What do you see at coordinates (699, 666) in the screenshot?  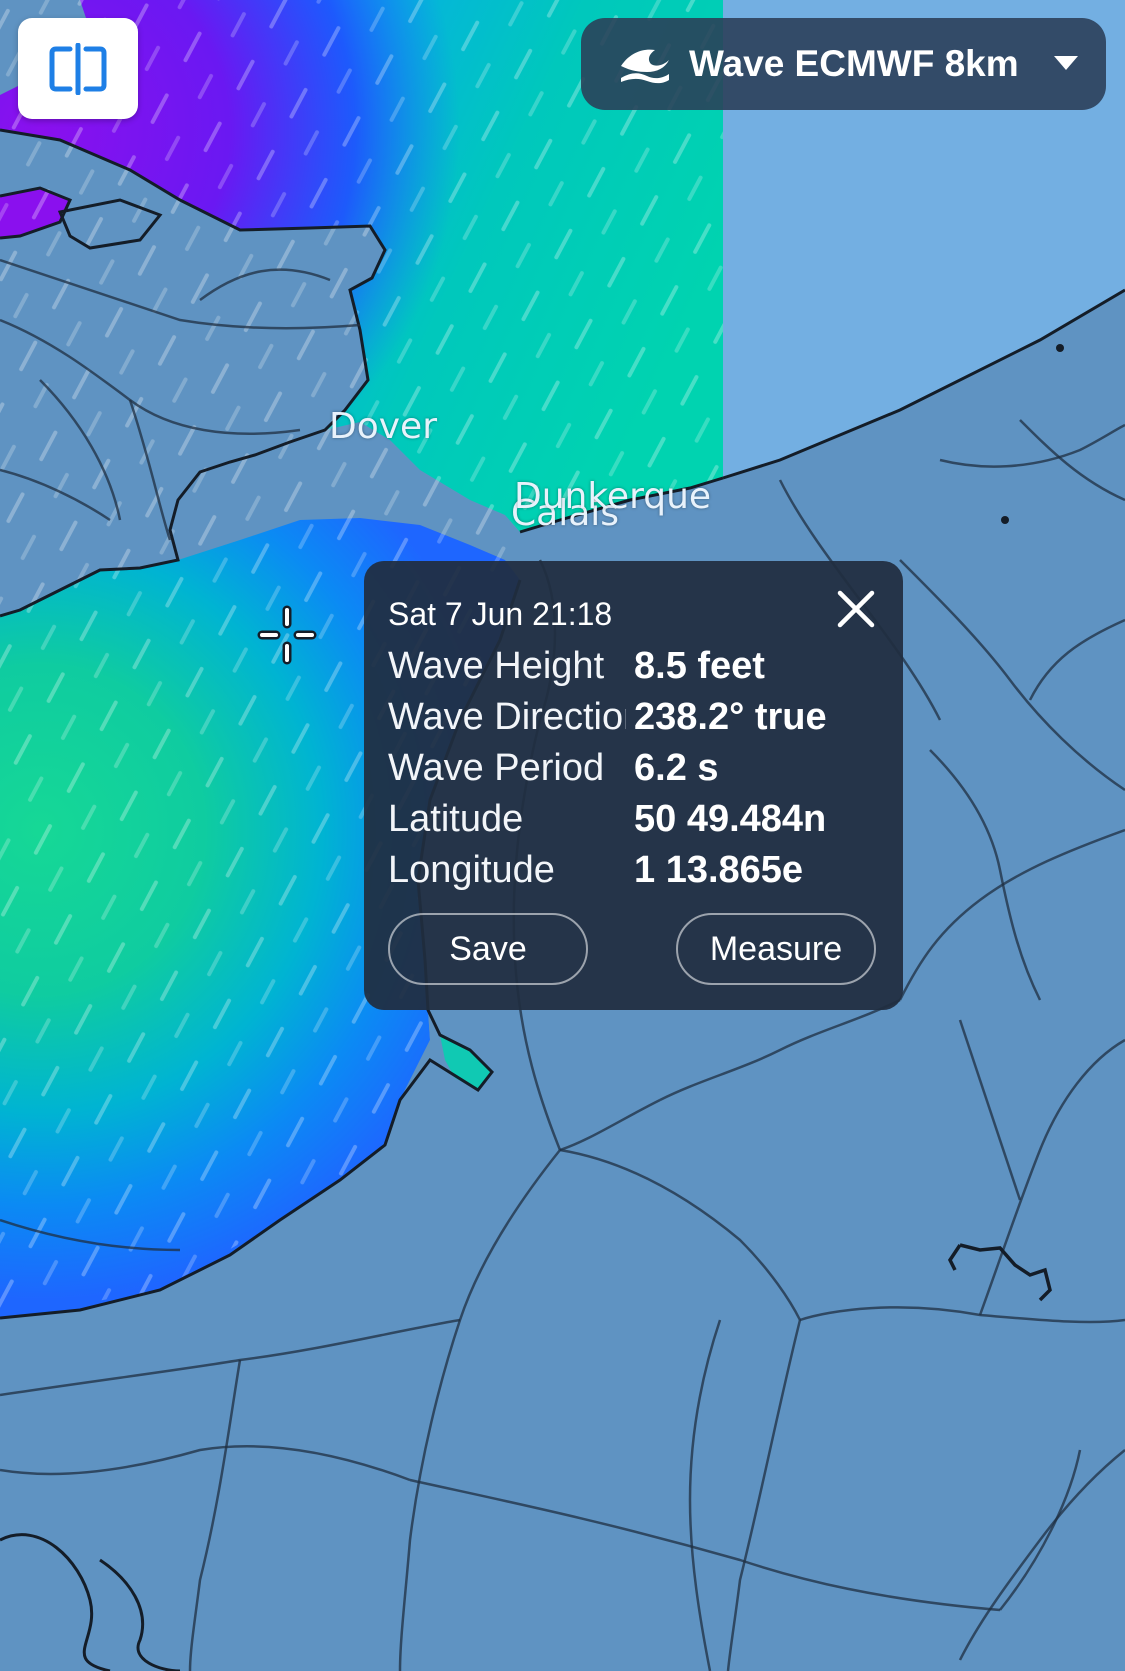 I see `info-value: 8.5 feet` at bounding box center [699, 666].